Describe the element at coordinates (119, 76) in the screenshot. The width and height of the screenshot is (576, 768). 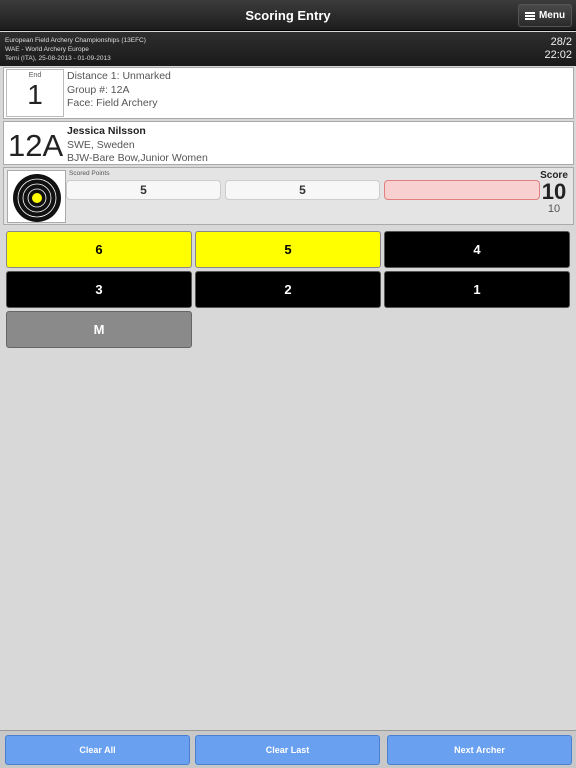
I see `distance-text: Distance 1: Unmarked` at that location.